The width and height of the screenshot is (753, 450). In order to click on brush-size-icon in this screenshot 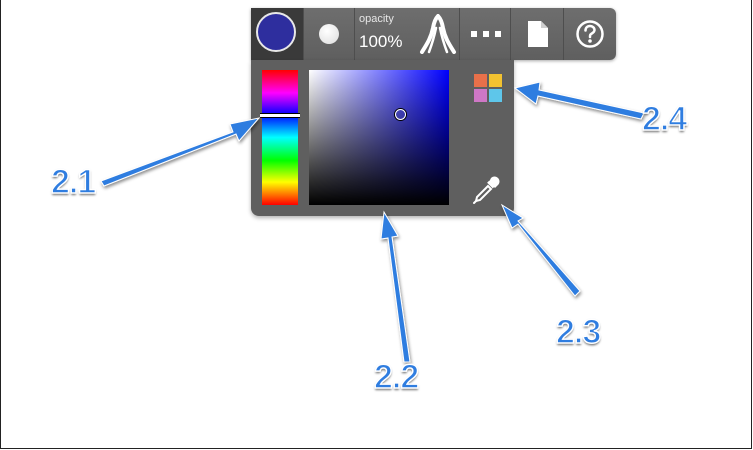, I will do `click(329, 34)`.